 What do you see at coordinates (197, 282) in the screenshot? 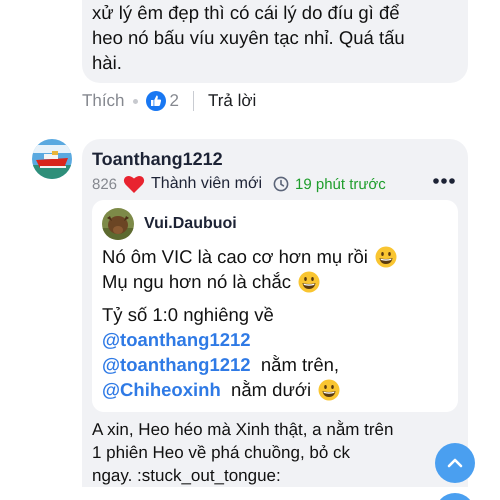
I see `quote-text: Mụ ngu hơn nó là chắc` at bounding box center [197, 282].